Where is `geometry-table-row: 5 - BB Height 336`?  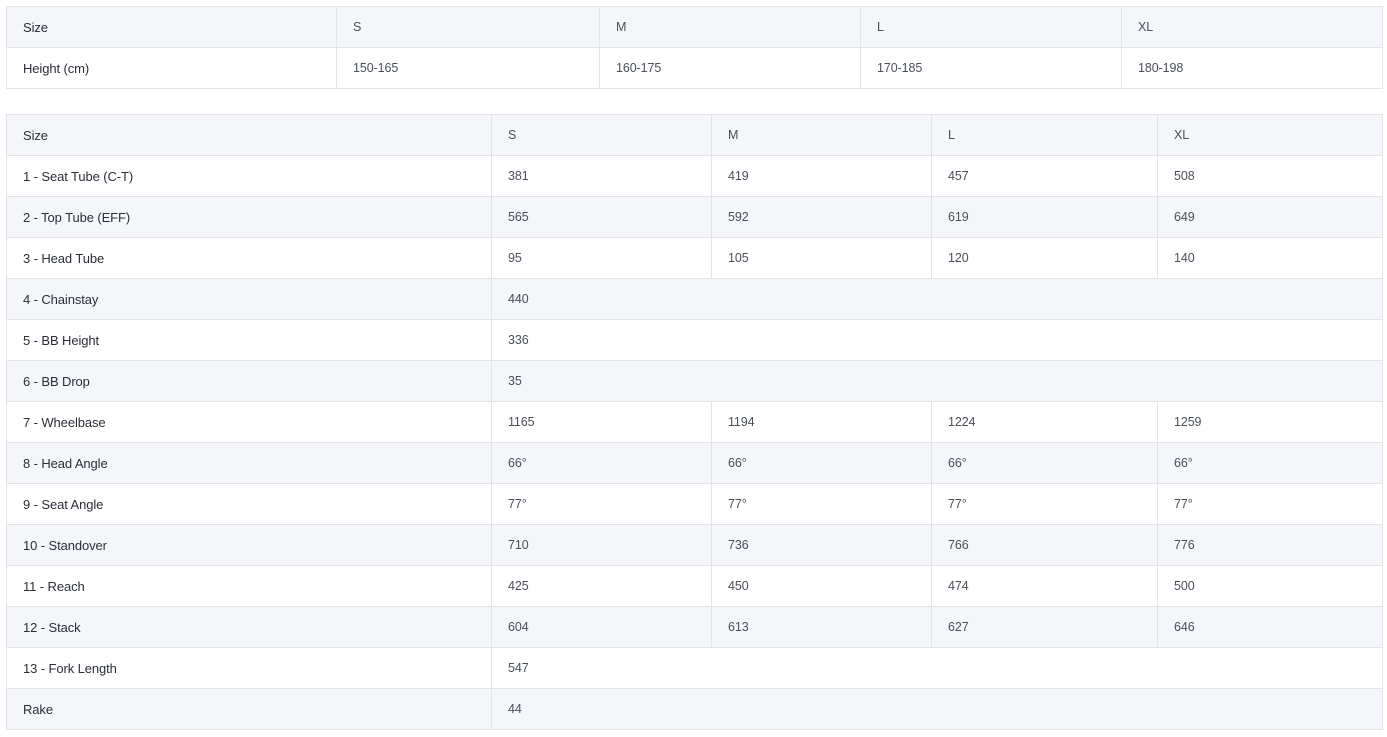
geometry-table-row: 5 - BB Height 336 is located at coordinates (694, 340).